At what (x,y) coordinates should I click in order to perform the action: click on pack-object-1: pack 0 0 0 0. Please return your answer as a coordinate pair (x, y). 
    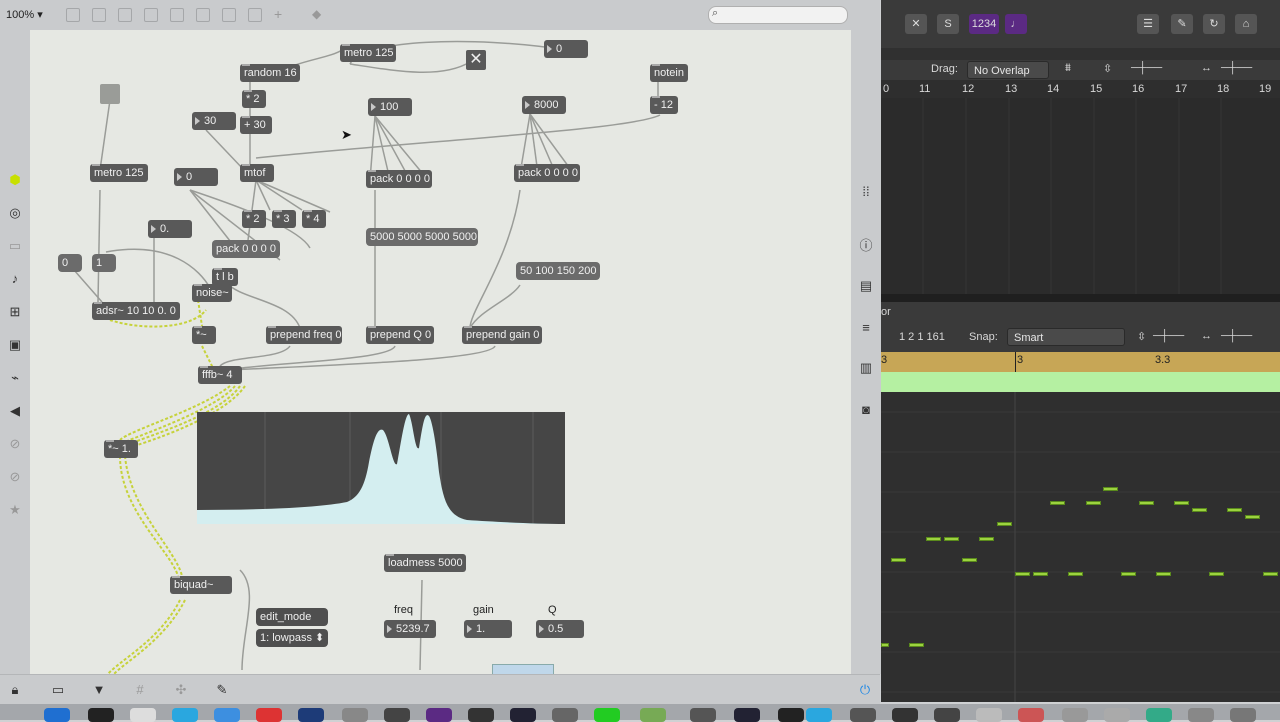
    Looking at the image, I should click on (399, 179).